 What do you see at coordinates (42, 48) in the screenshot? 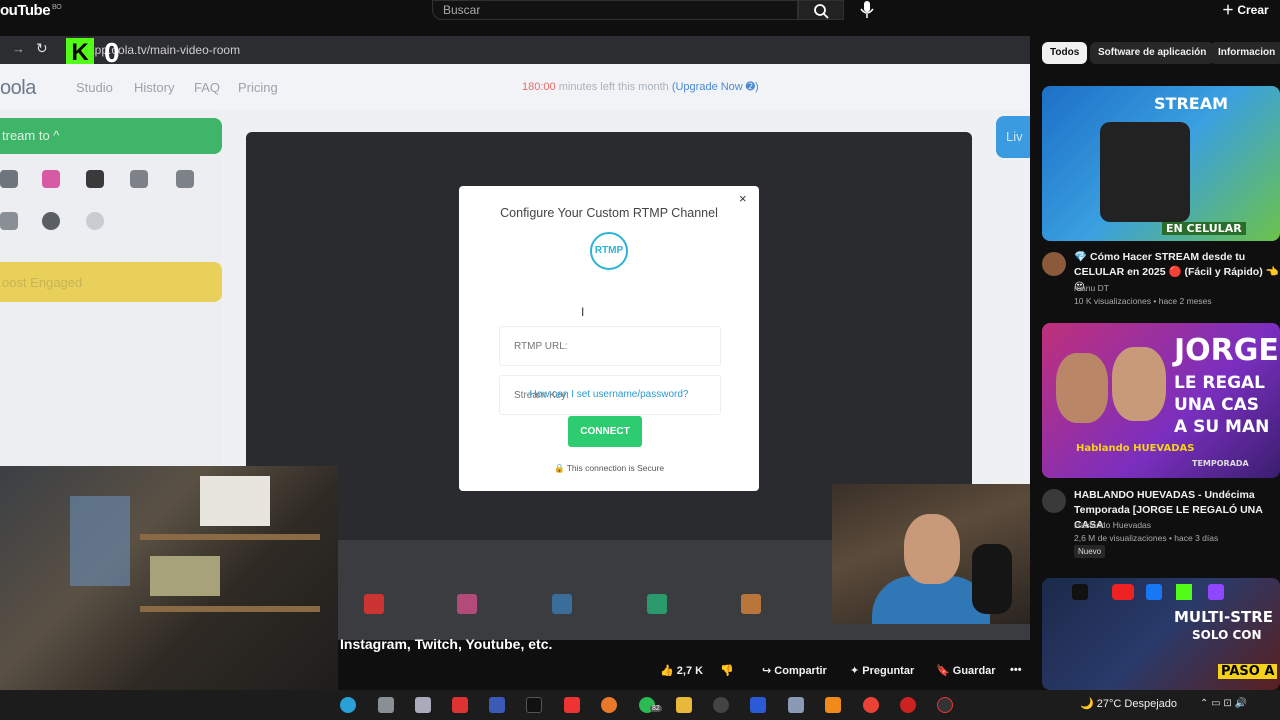
I see `reload-icon: ↻` at bounding box center [42, 48].